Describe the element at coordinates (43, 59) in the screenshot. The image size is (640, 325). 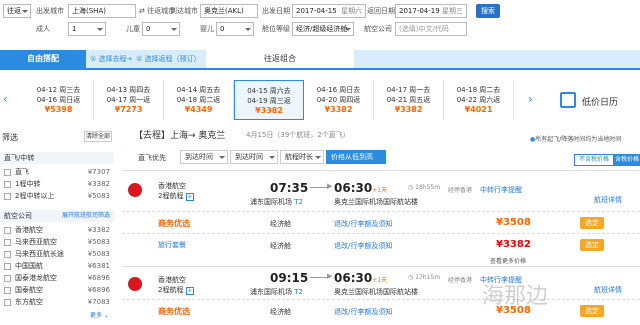
I see `tab-free-combo: 自由搭配` at that location.